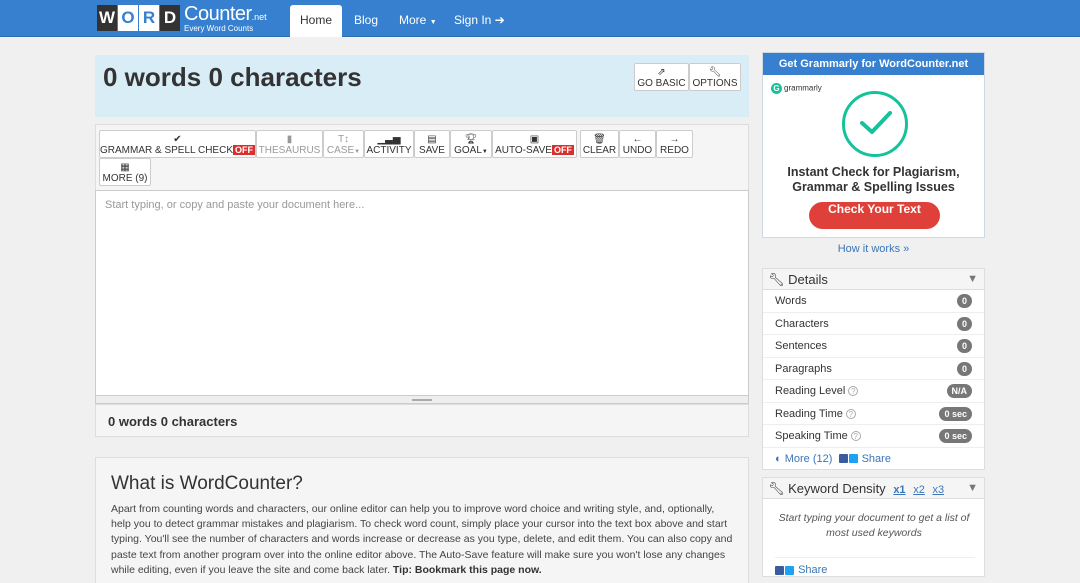 The width and height of the screenshot is (1080, 583). I want to click on details-footer: ◐ More (12) Share, so click(873, 459).